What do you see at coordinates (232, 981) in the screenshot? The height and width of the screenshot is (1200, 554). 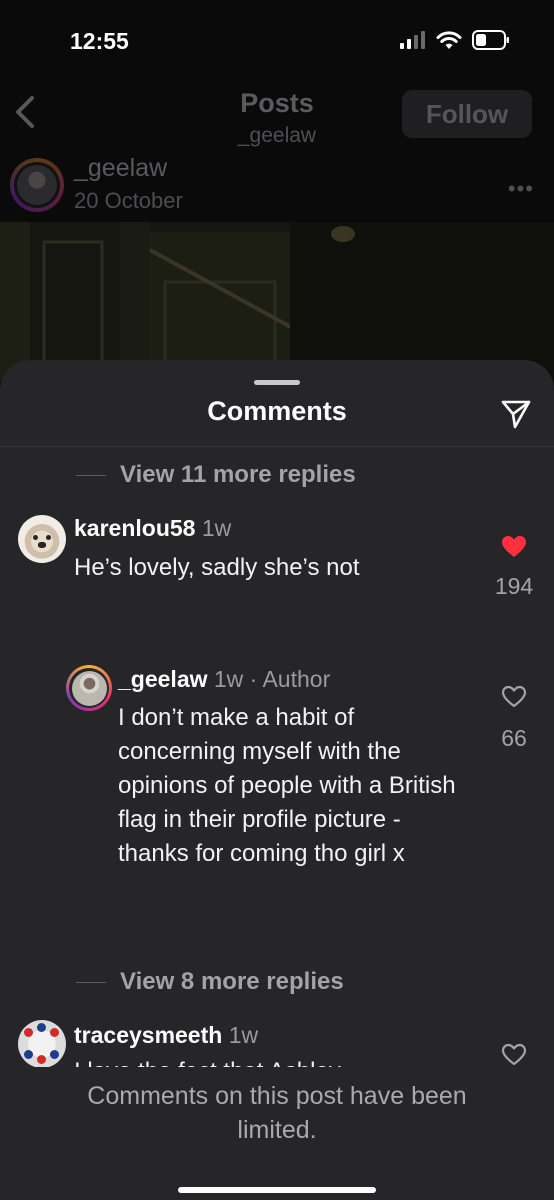 I see `view-more-replies-label: View 8 more replies` at bounding box center [232, 981].